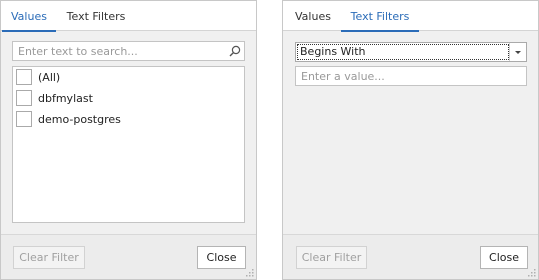  I want to click on search-field, so click(128, 51).